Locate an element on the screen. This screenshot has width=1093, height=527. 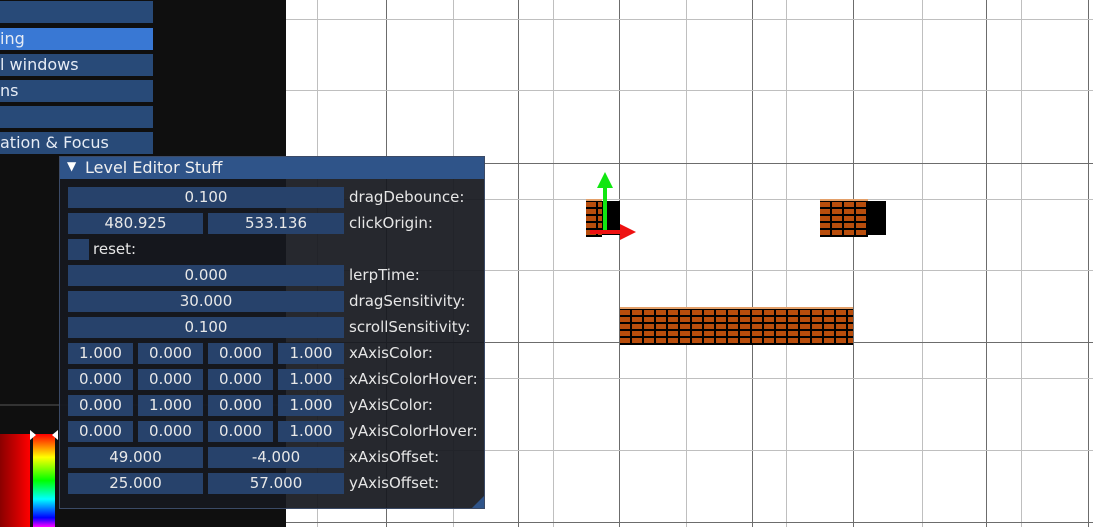
sidebar-item-label: l windows is located at coordinates (39, 64).